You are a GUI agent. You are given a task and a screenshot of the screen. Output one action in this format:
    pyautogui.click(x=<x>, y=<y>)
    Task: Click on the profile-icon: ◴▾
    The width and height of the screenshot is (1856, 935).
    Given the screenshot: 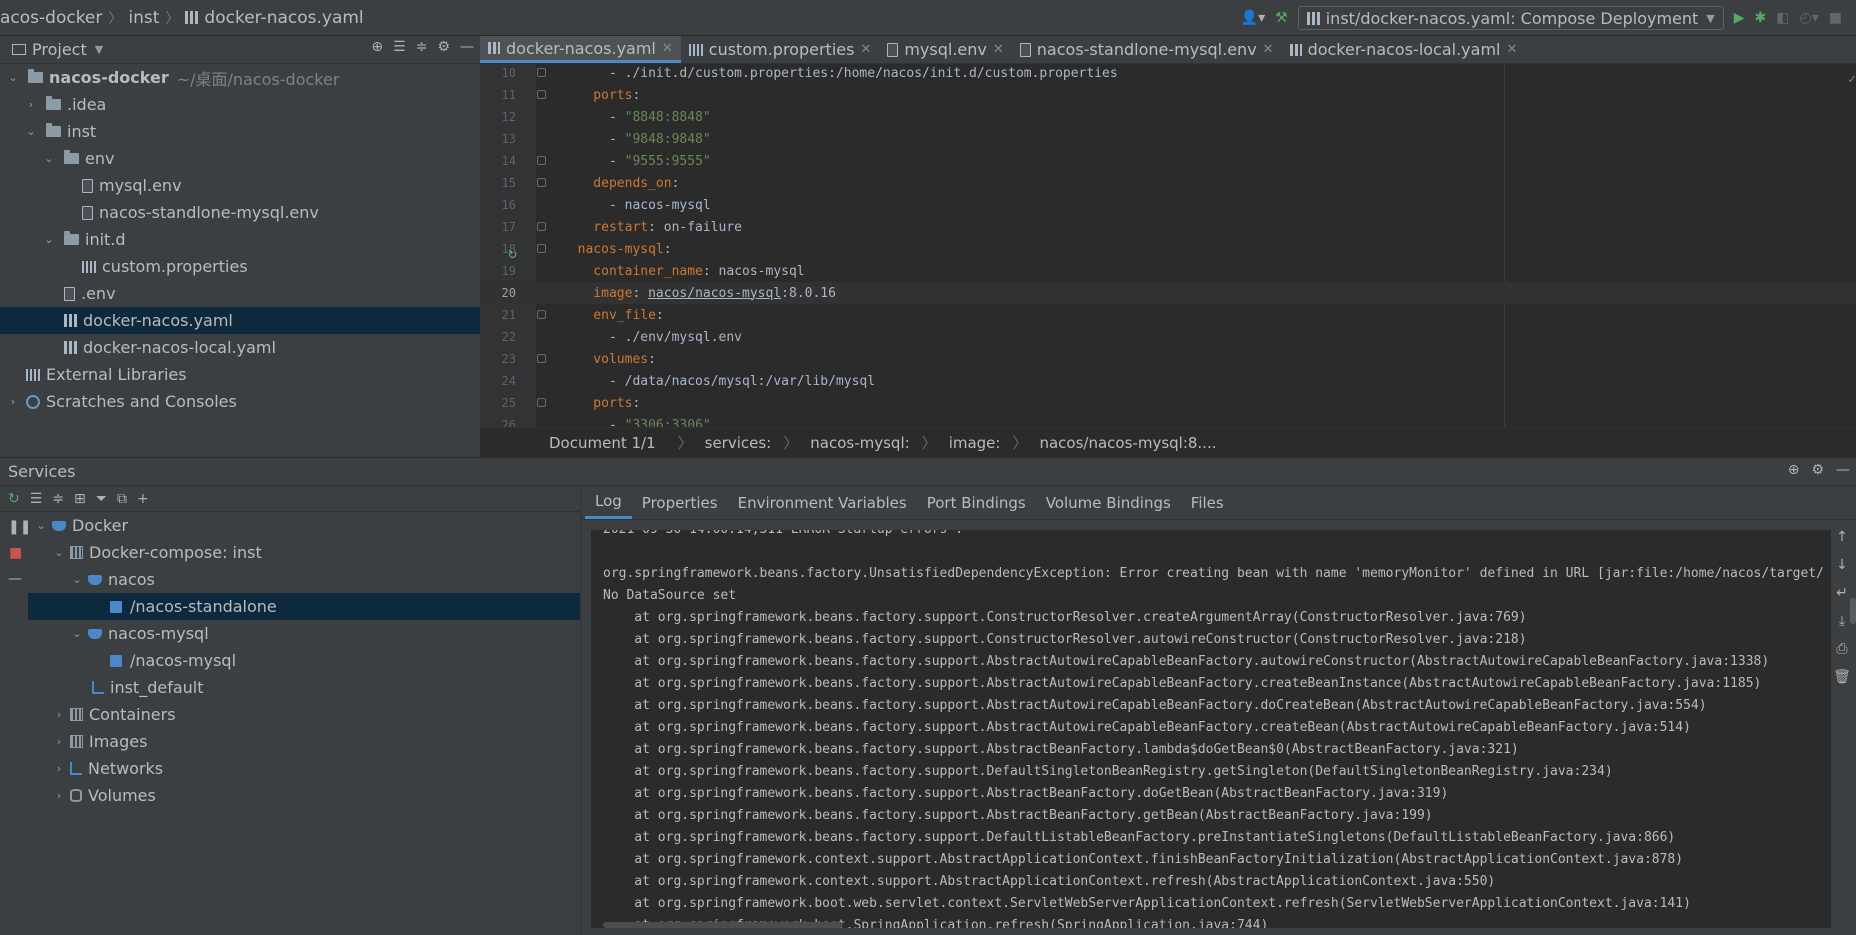 What is the action you would take?
    pyautogui.click(x=1809, y=18)
    